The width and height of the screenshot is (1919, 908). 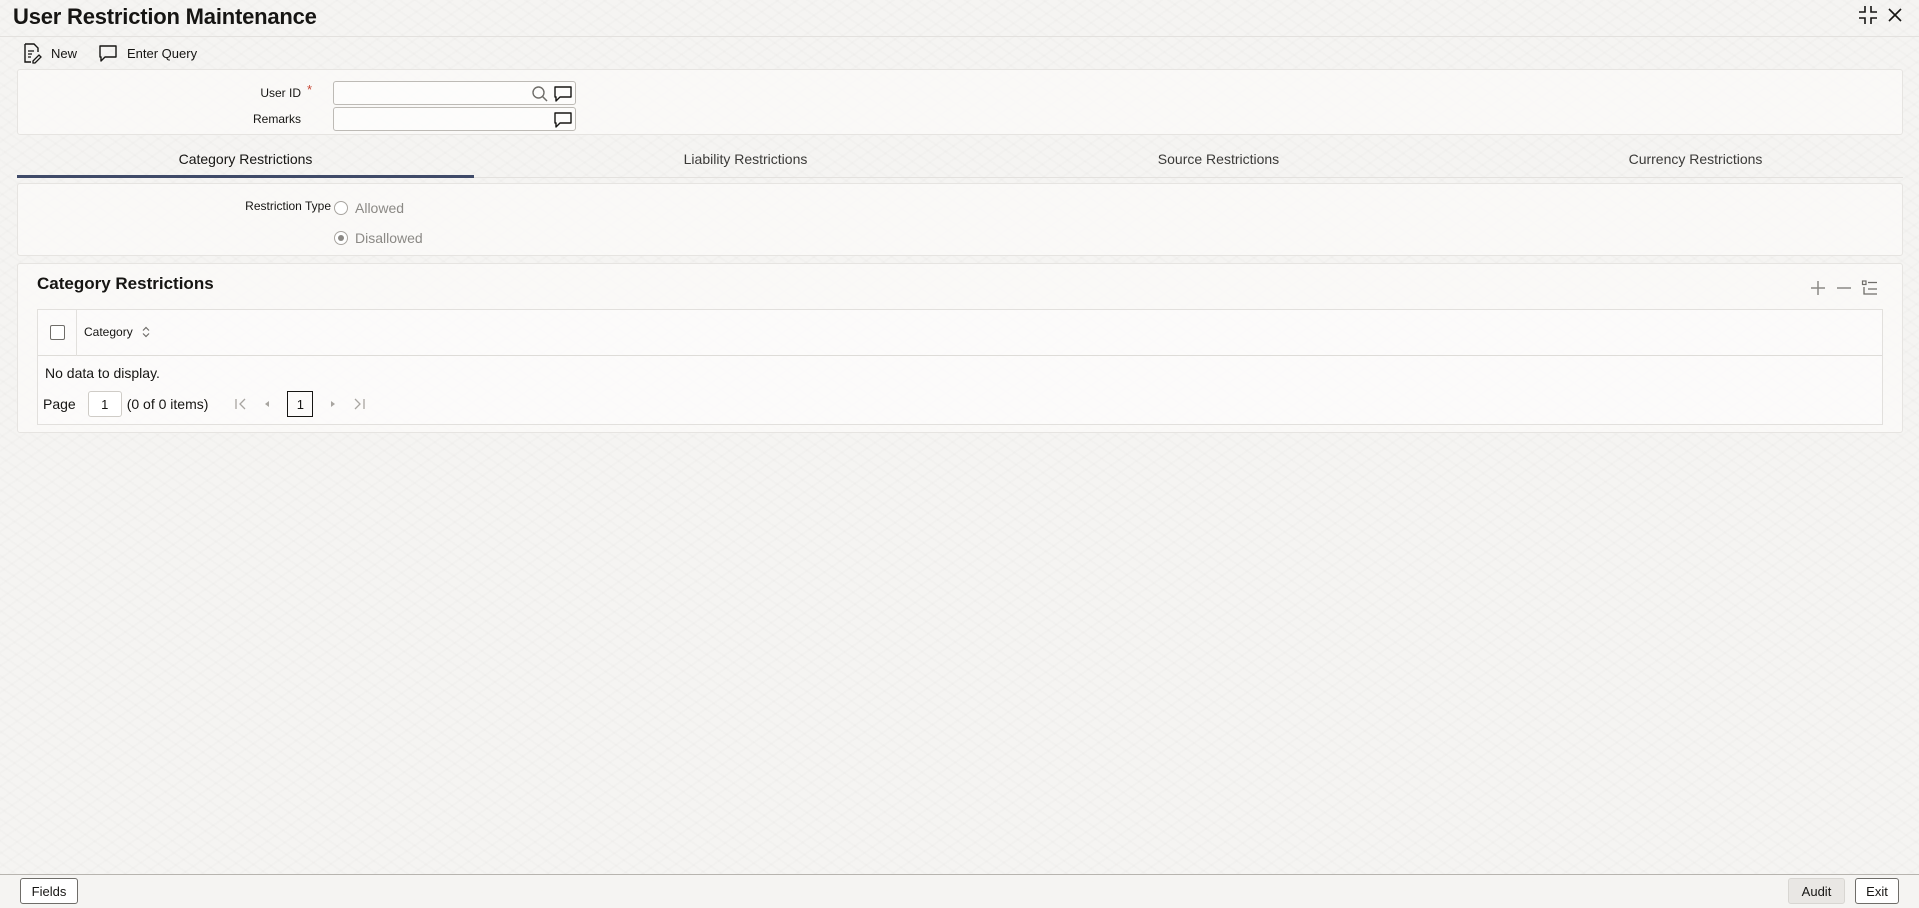 What do you see at coordinates (745, 163) in the screenshot?
I see `tab-liability-restrictions: Liability Restrictions` at bounding box center [745, 163].